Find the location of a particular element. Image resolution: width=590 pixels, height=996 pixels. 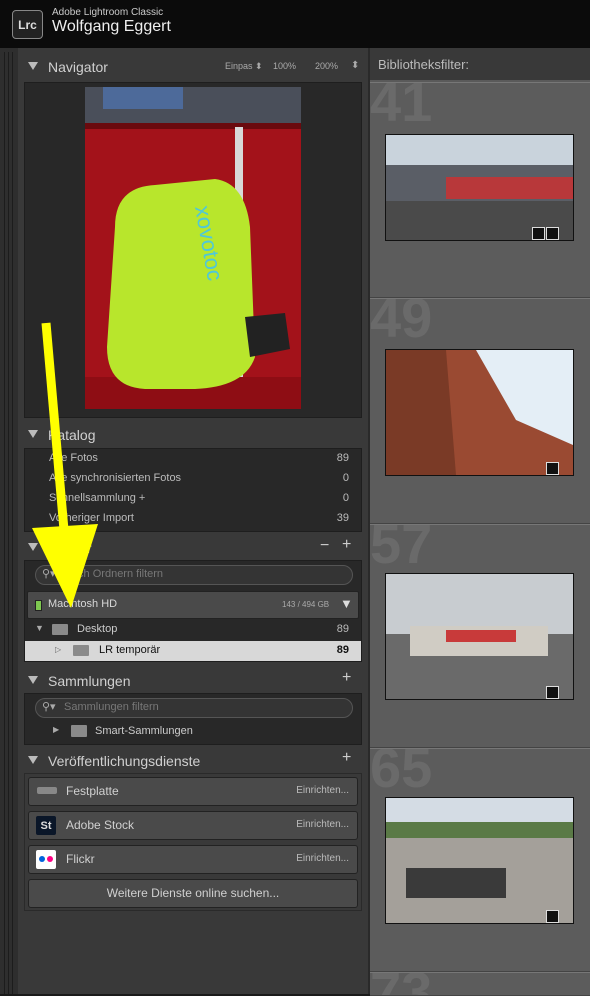

folder-name: LR temporär is located at coordinates (130, 650).